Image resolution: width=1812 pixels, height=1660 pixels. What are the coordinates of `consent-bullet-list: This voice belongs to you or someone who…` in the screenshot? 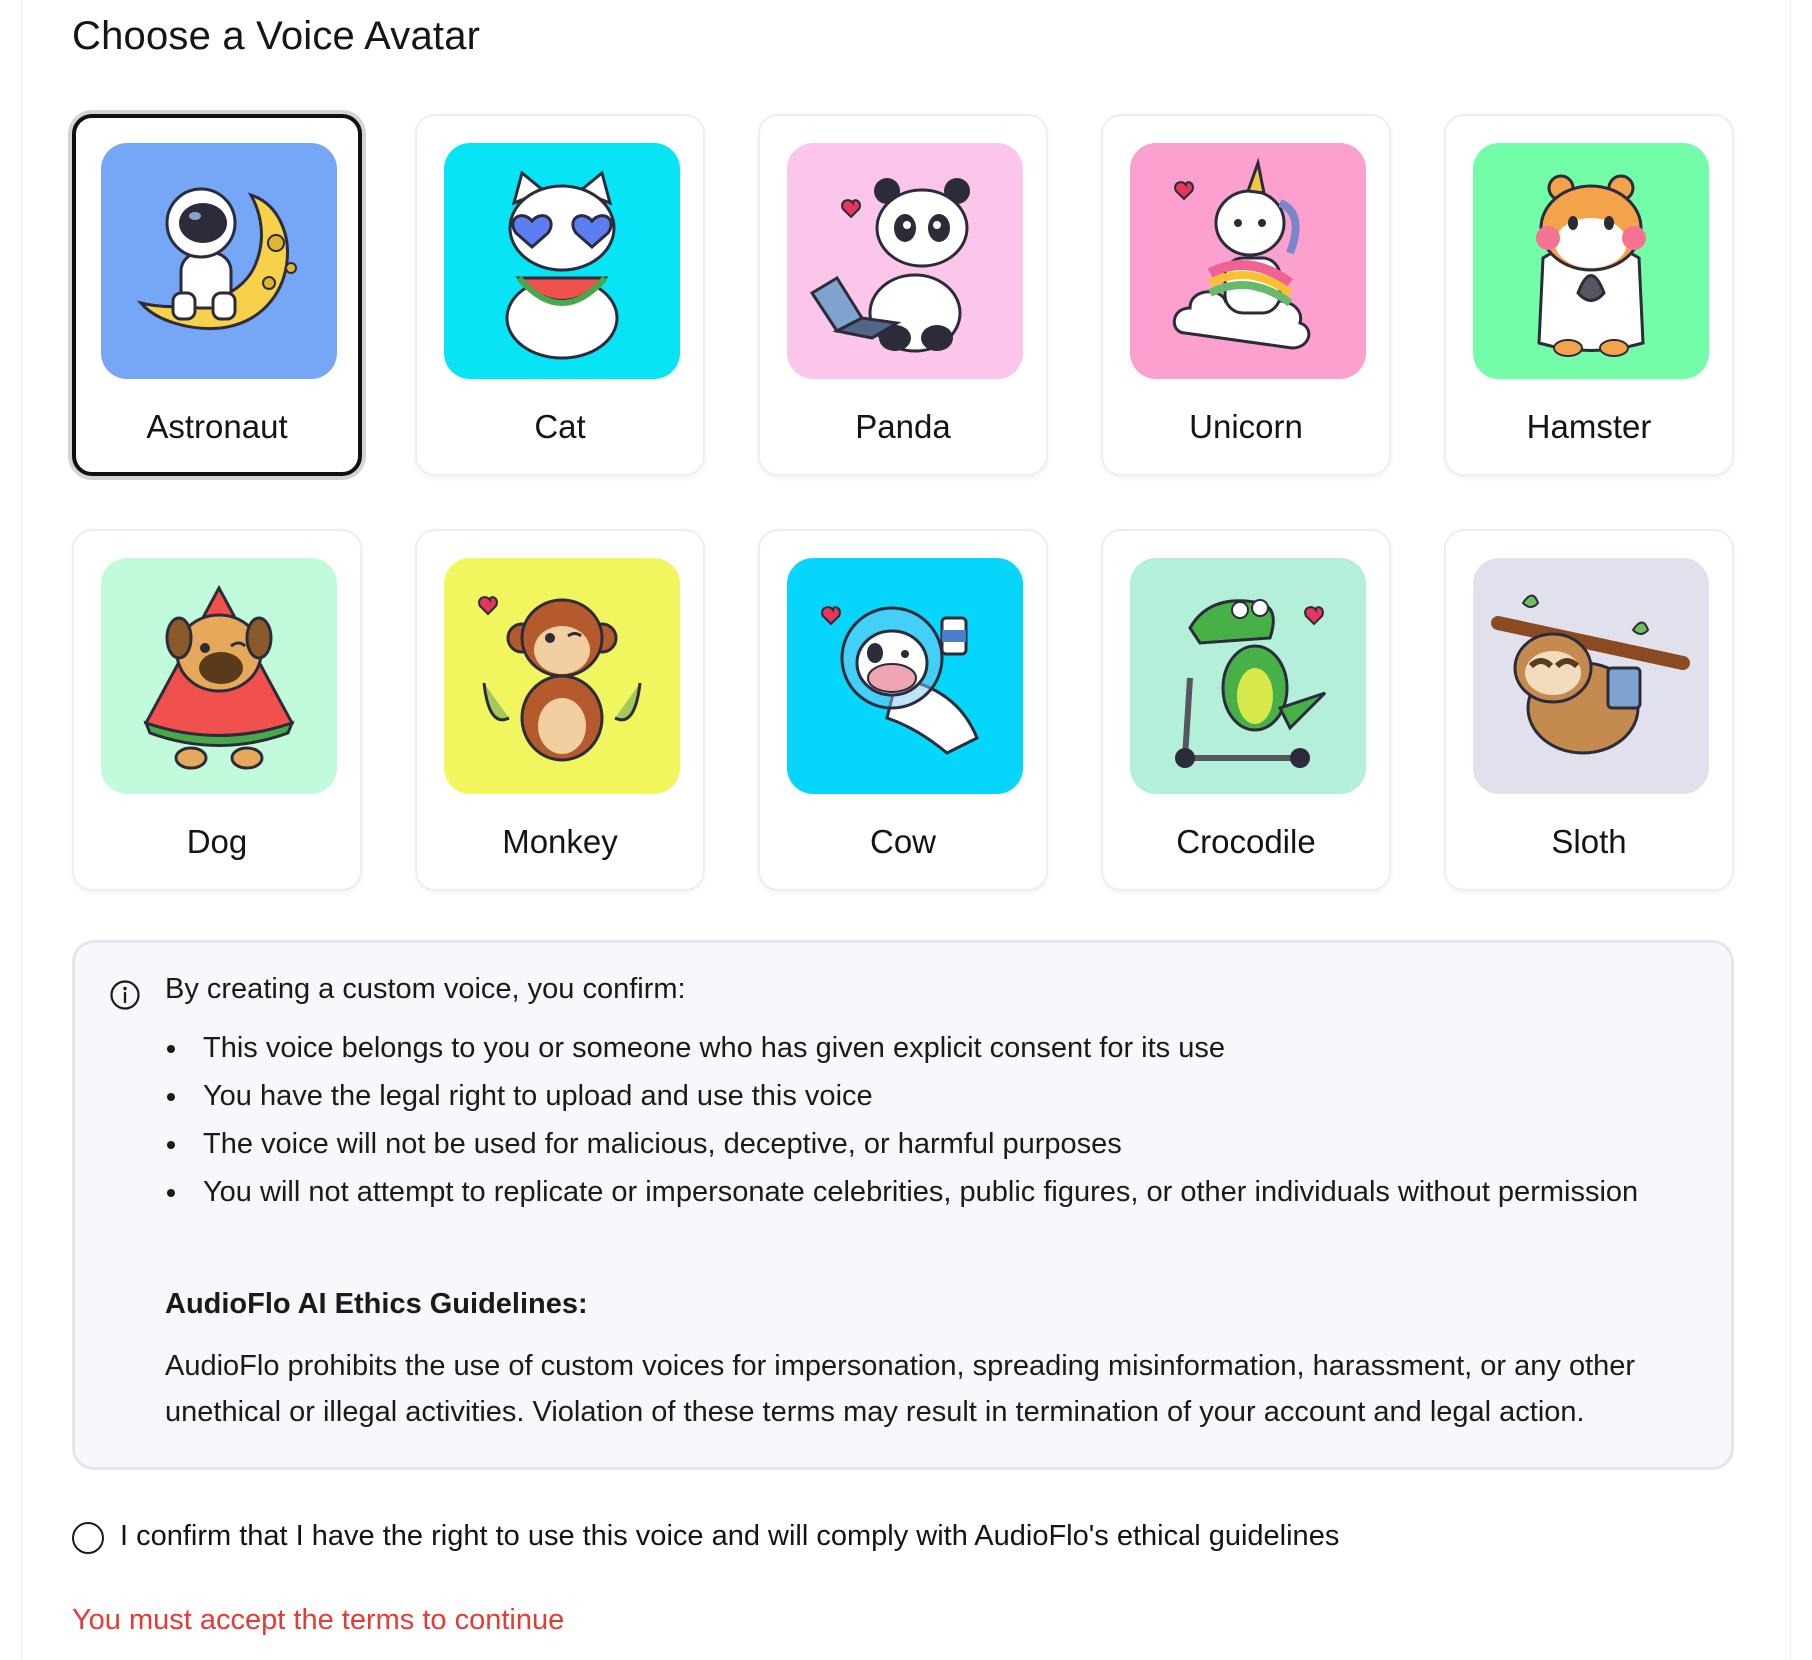 It's located at (905, 1124).